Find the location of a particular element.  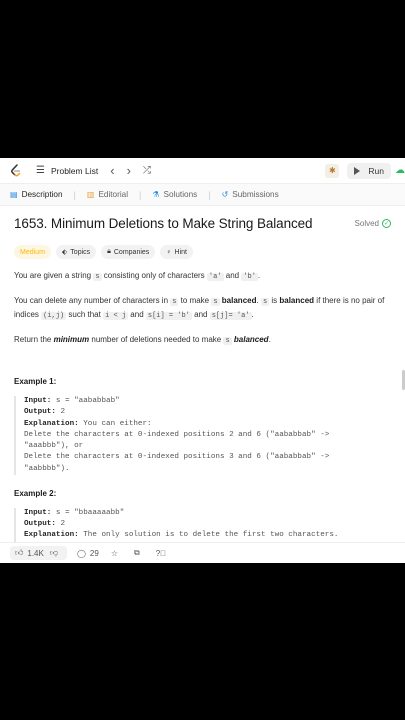

like-dislike-group: 👍︎ 1.4K 👎︎ is located at coordinates (38, 553).